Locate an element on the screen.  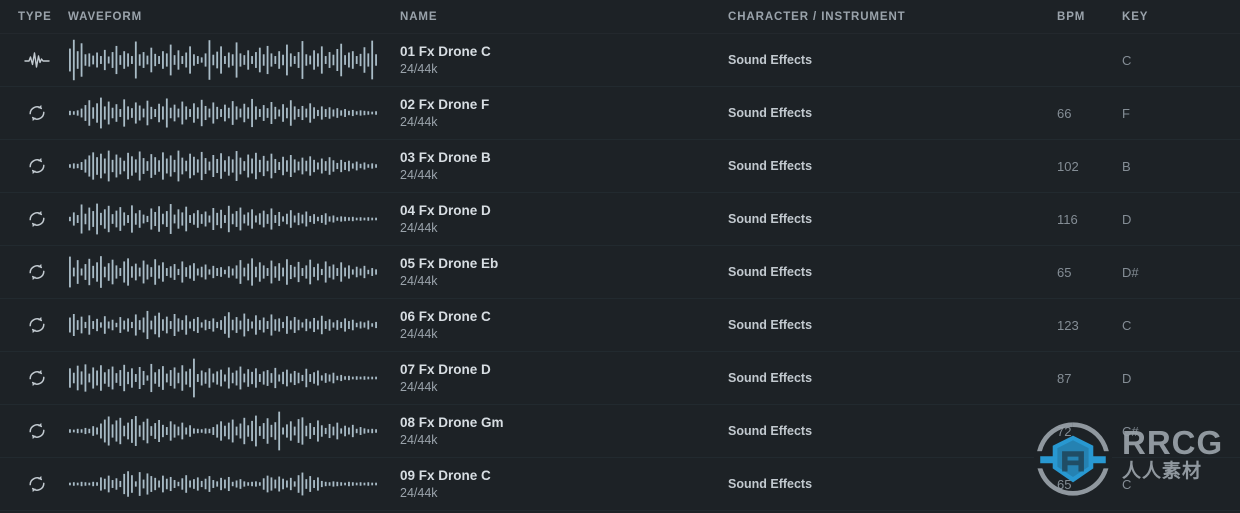
table-row: 09 Fx Drone C 24/44k Sound Effects 65 C is located at coordinates (620, 484).